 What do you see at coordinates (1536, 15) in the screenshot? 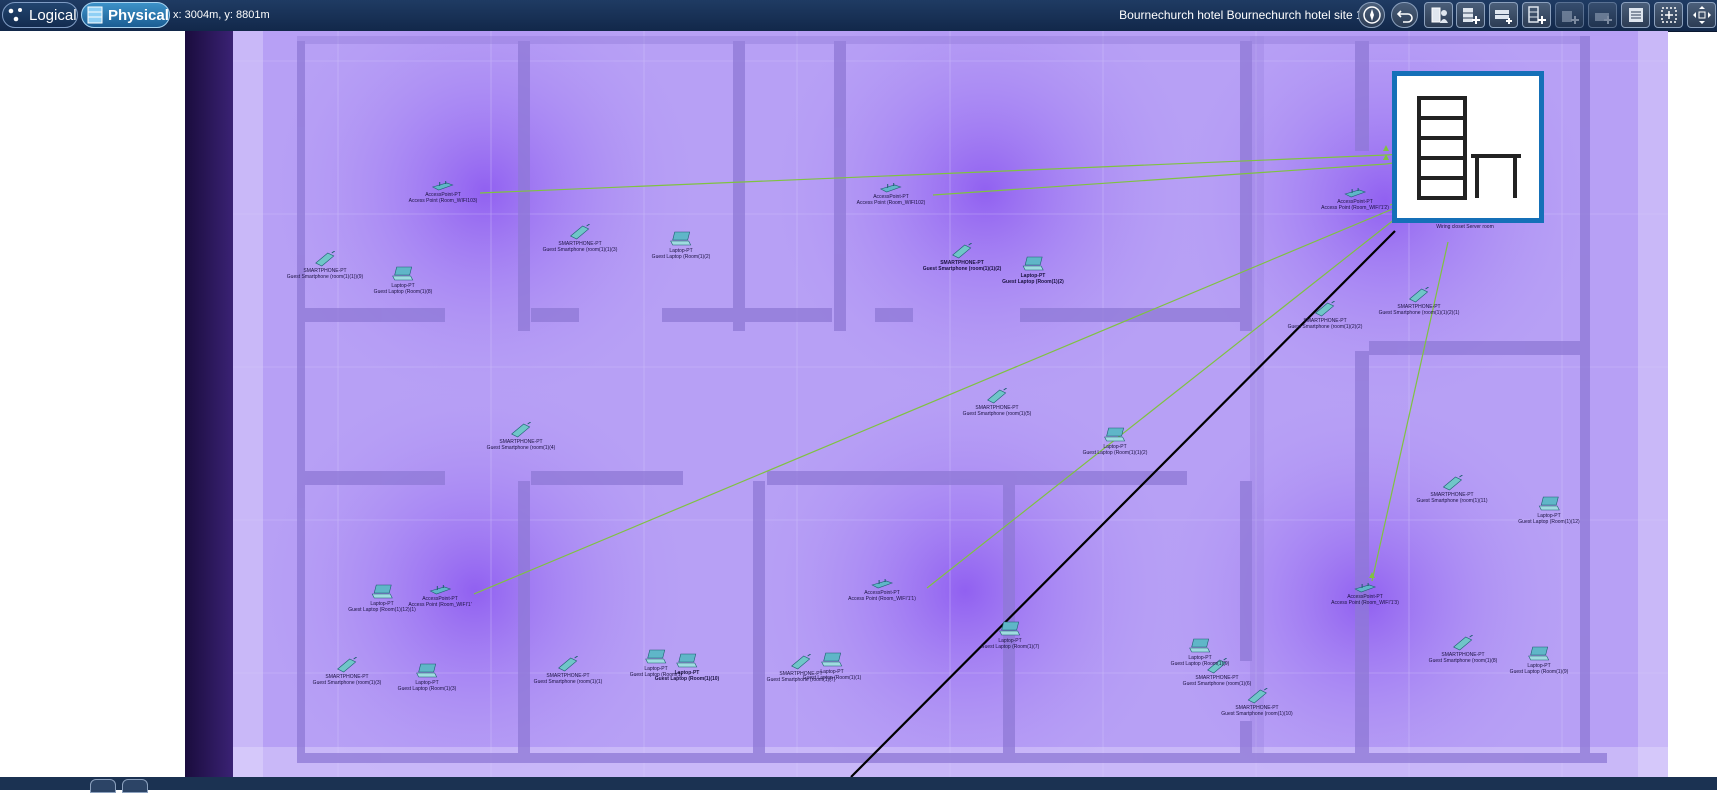
I see `wiring-closet-icon` at bounding box center [1536, 15].